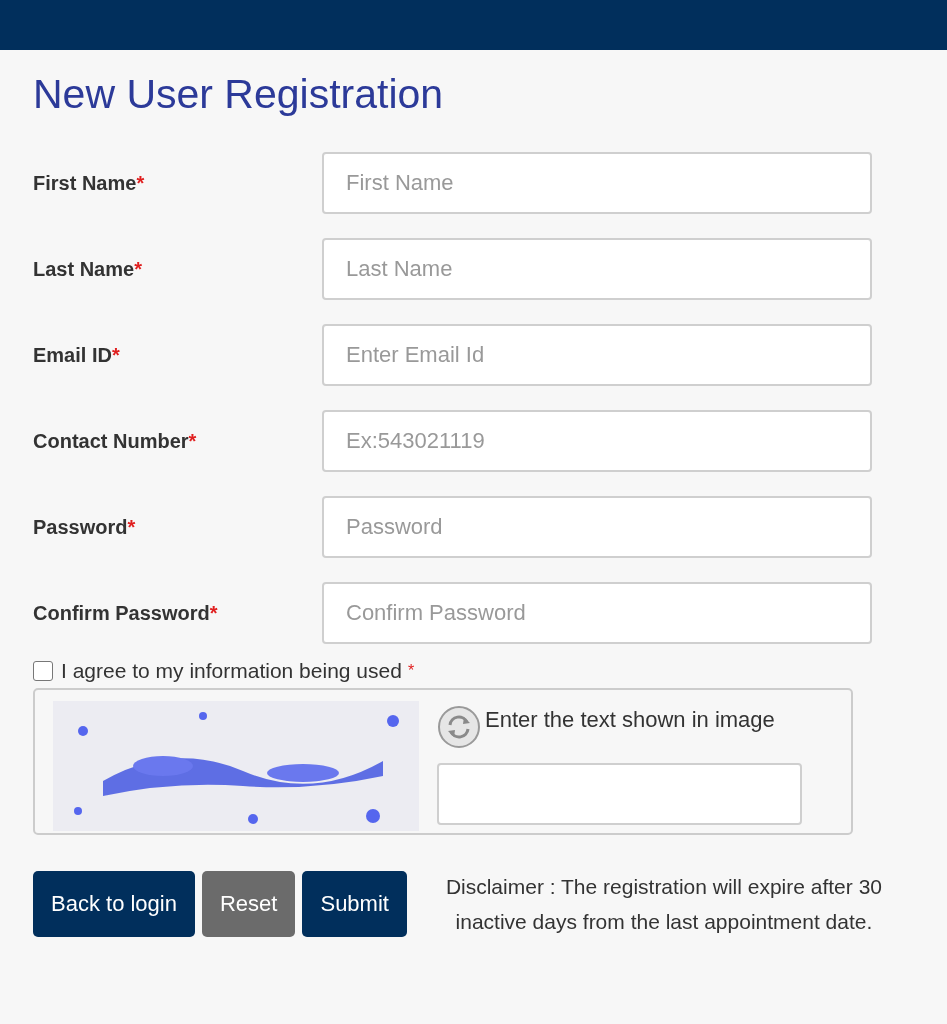  I want to click on action-button: Back to login, so click(114, 904).